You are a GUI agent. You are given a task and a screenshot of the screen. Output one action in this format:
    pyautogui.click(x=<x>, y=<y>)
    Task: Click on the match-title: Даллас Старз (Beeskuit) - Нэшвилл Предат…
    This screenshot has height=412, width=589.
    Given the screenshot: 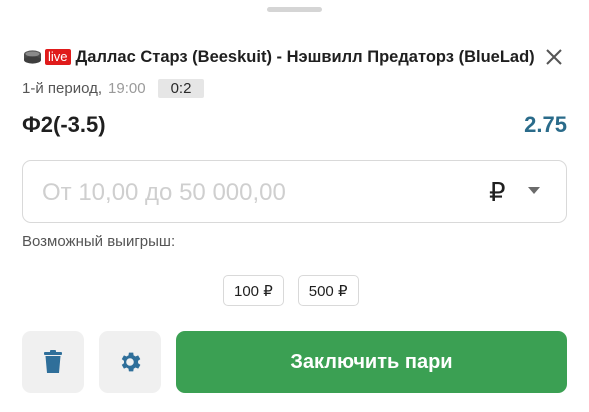 What is the action you would take?
    pyautogui.click(x=305, y=56)
    